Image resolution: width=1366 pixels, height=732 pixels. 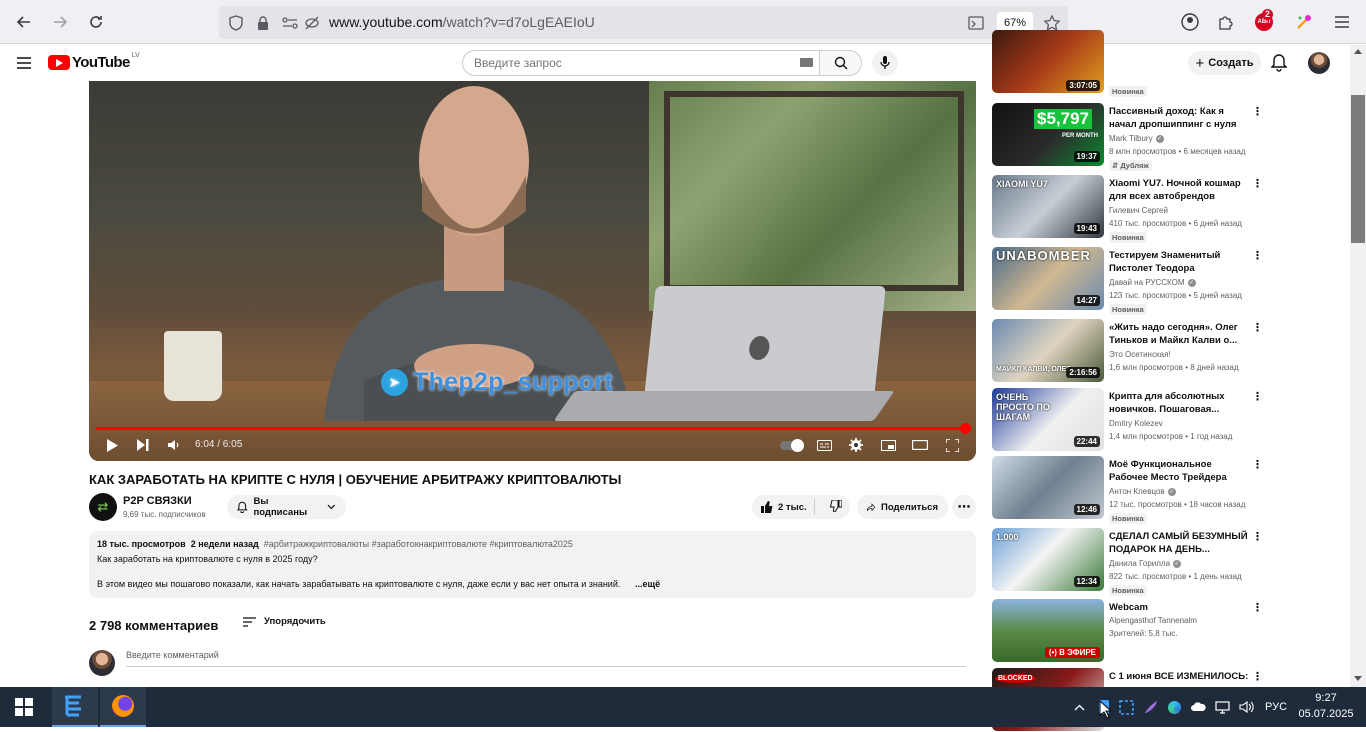 I want to click on voice-search-button, so click(x=885, y=63).